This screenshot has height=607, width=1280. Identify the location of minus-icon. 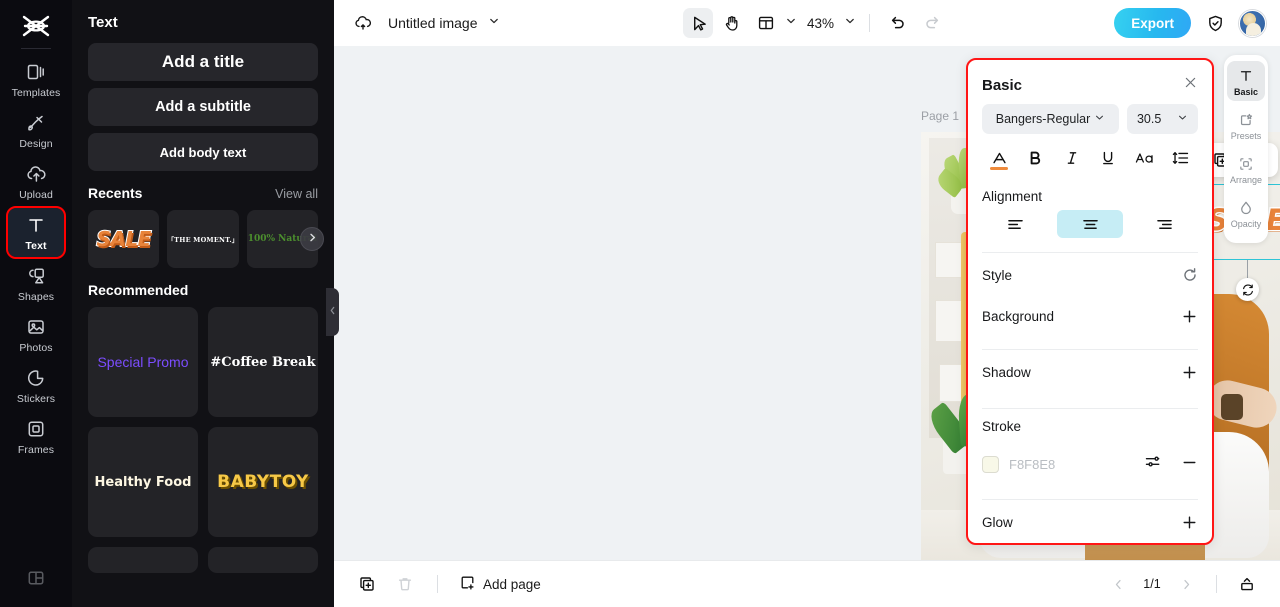
(1189, 464).